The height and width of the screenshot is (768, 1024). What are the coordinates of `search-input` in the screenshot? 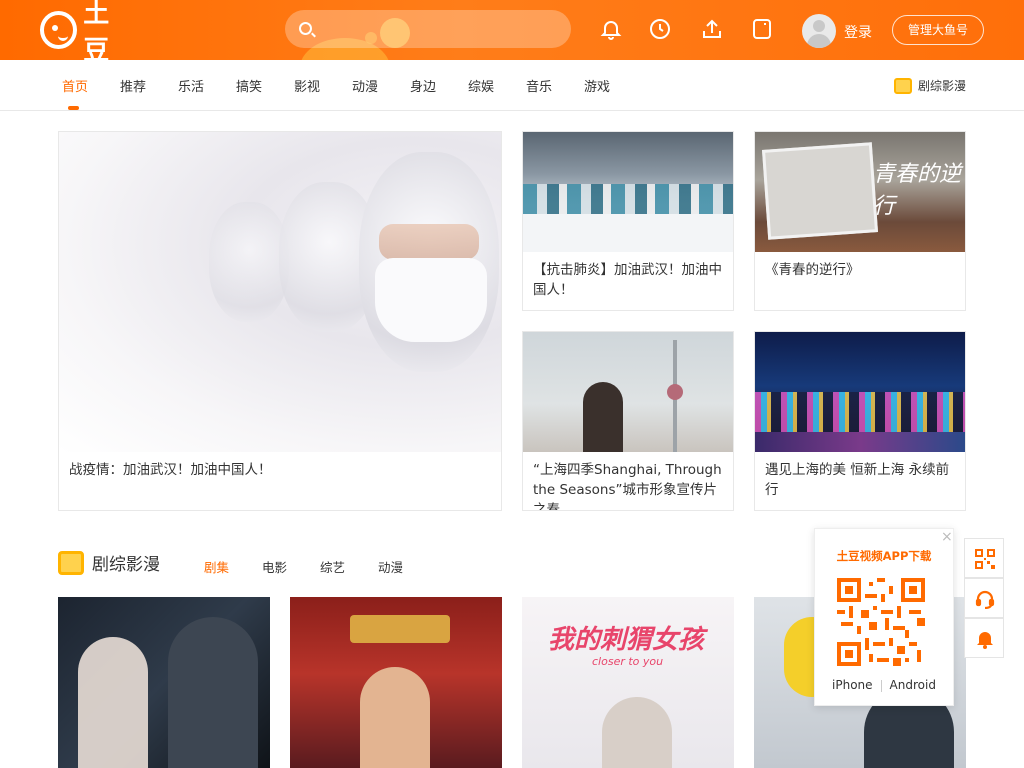 It's located at (441, 29).